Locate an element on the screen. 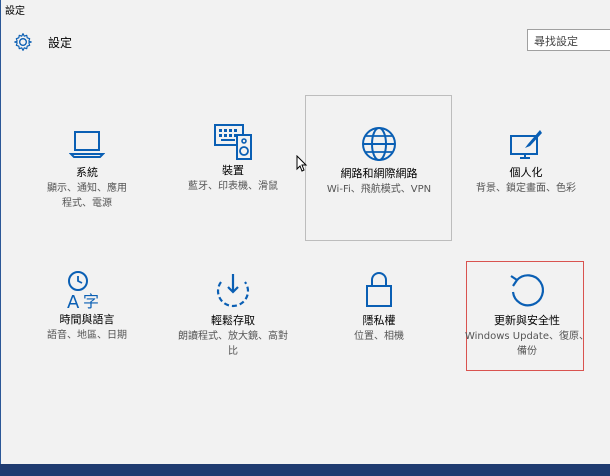 This screenshot has height=476, width=610. mouse-cursor-icon is located at coordinates (302, 163).